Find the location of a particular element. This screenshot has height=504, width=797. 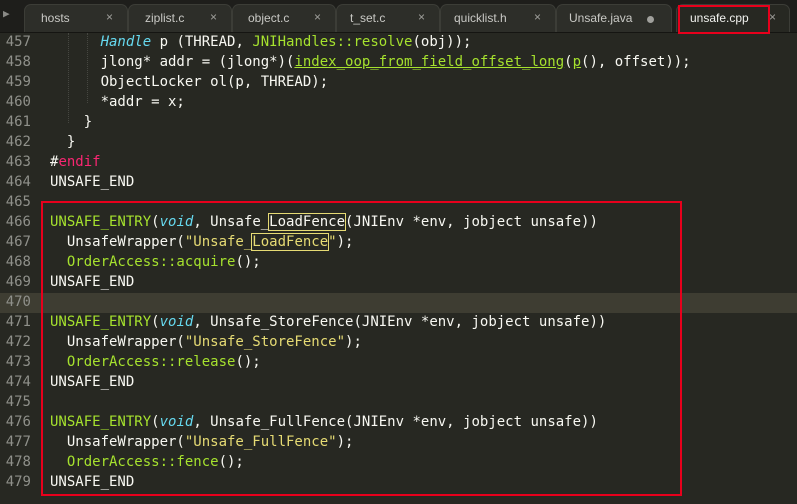

line-number: 479 is located at coordinates (18, 482).